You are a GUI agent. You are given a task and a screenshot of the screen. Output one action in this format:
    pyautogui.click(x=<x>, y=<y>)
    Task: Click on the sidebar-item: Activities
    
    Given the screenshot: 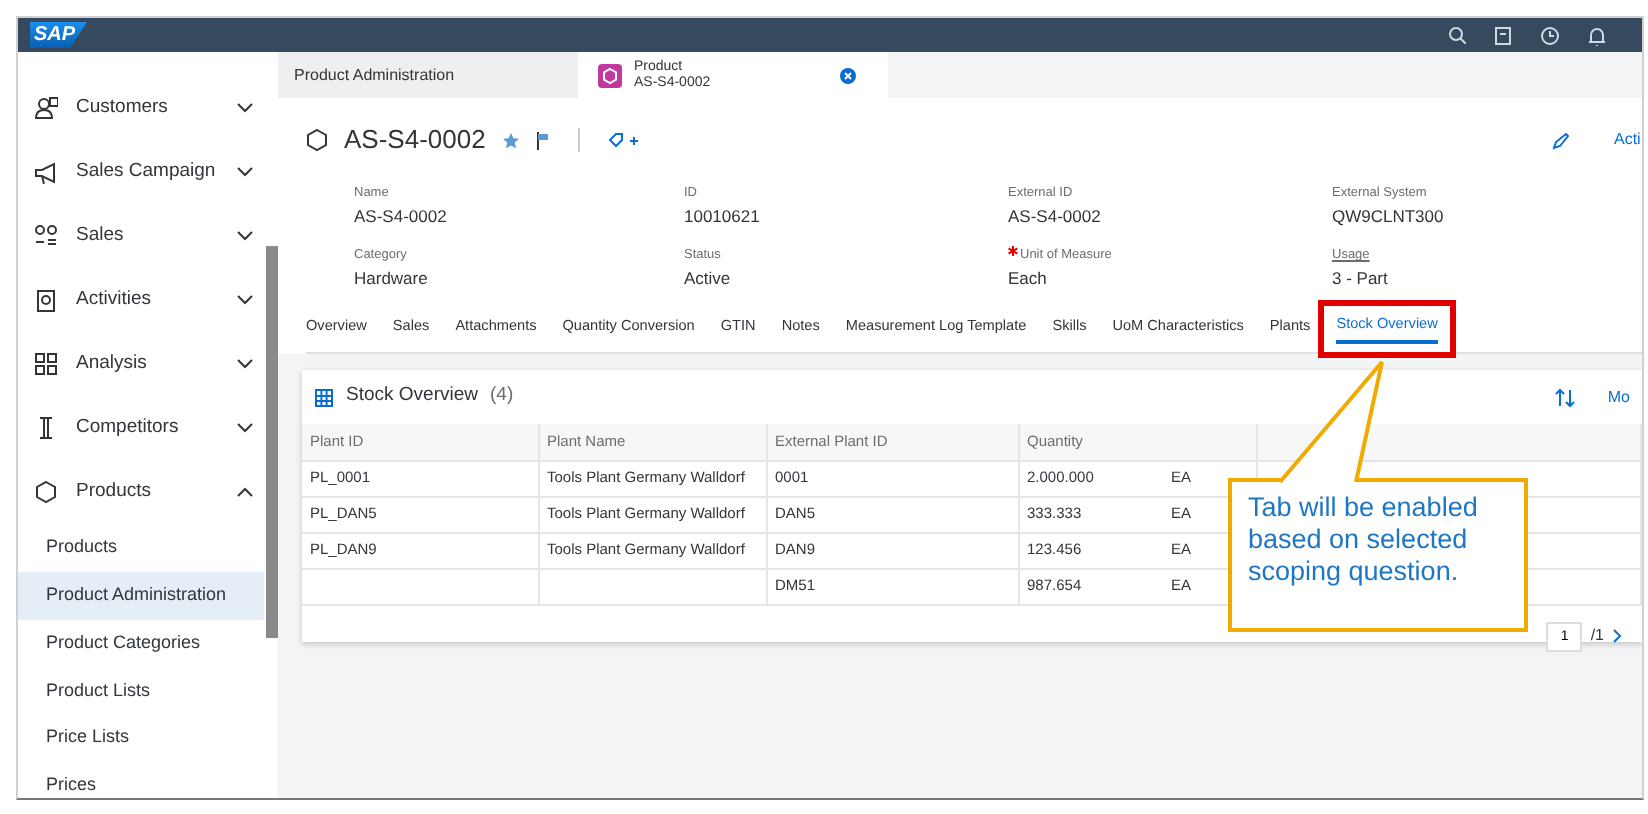 What is the action you would take?
    pyautogui.click(x=147, y=300)
    